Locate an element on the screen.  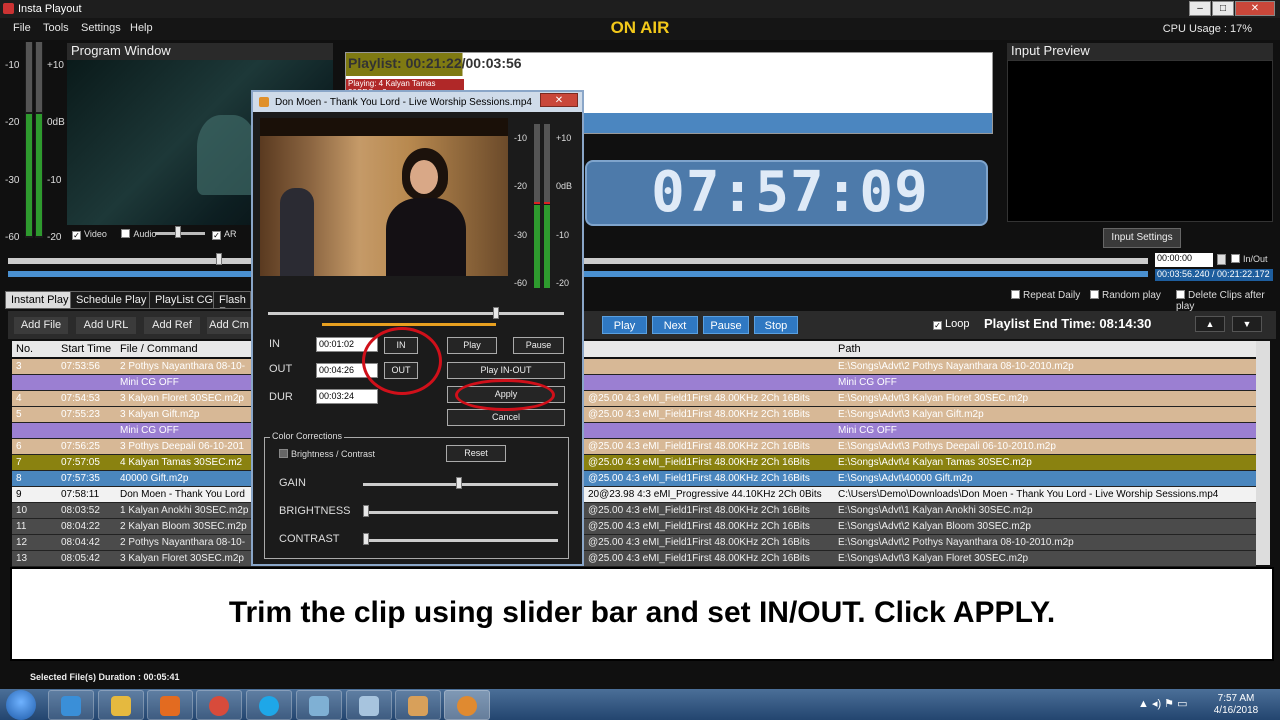
reset-button: Reset is located at coordinates (476, 453).